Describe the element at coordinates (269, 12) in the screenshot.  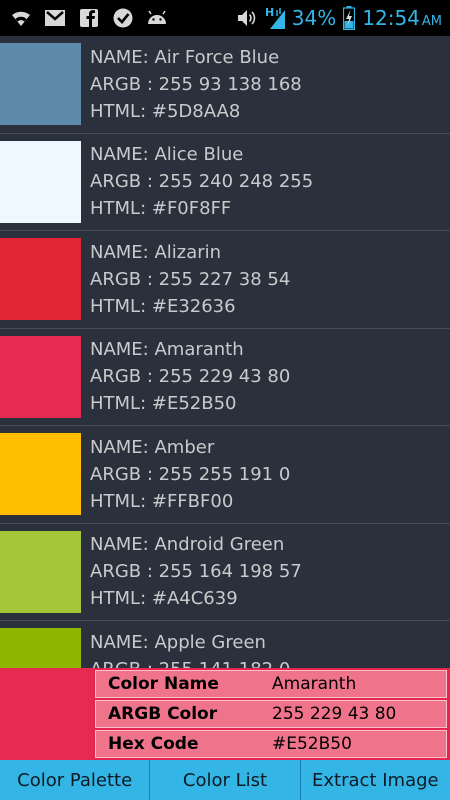
I see `svg-text: H` at that location.